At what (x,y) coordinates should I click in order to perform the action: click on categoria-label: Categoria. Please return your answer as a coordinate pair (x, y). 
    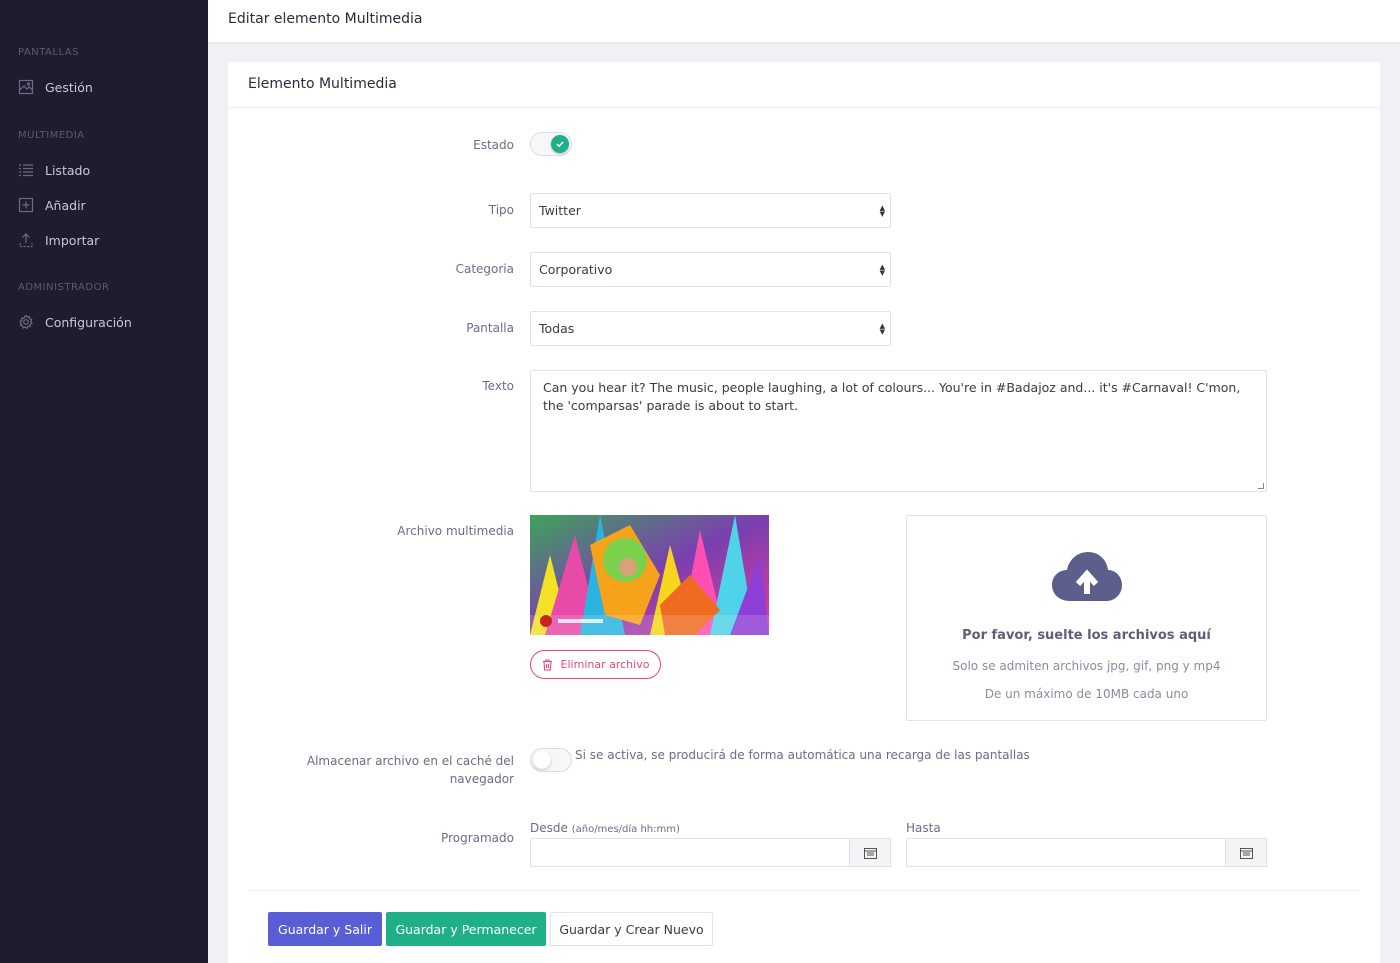
    Looking at the image, I should click on (484, 269).